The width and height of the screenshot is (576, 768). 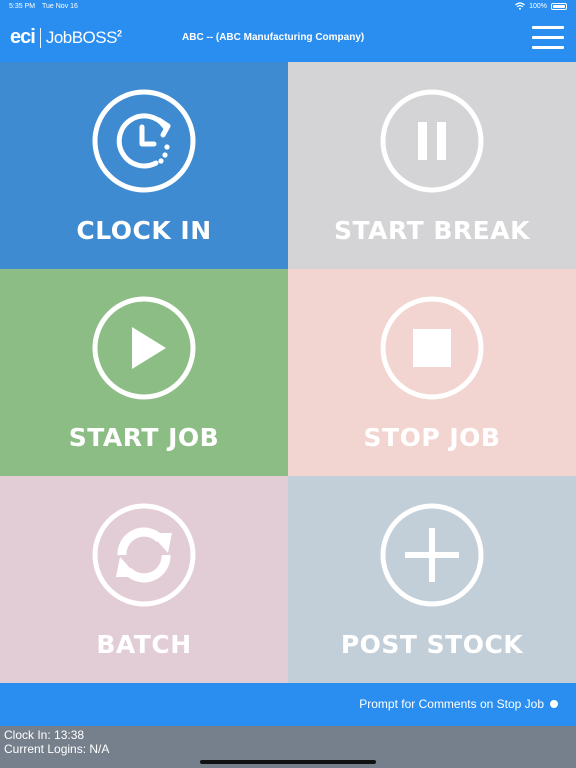 What do you see at coordinates (40, 37) in the screenshot?
I see `logo-divider` at bounding box center [40, 37].